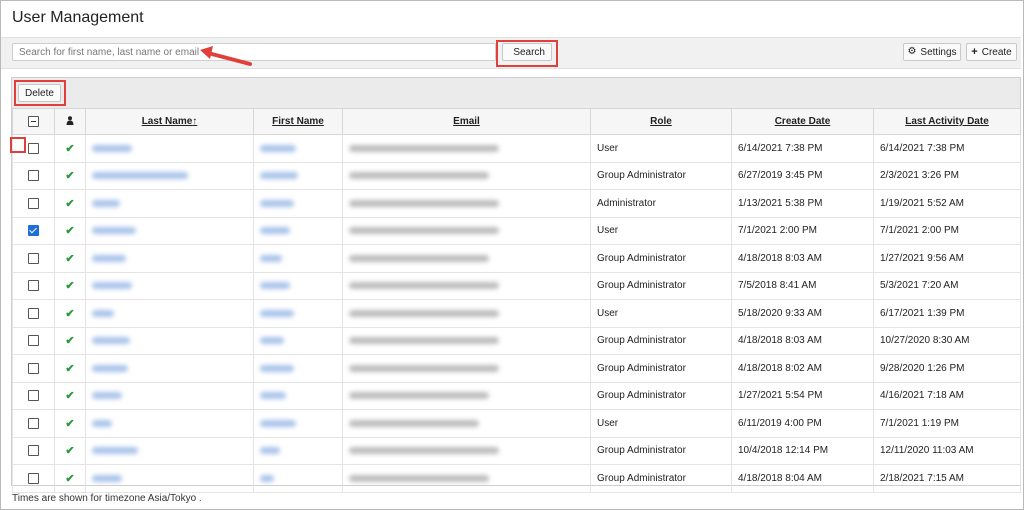 This screenshot has height=510, width=1024. What do you see at coordinates (516, 423) in the screenshot?
I see `table-row: ✔ User 6/11/2019 4:00 PM 7/1/2021 1:19 PM` at bounding box center [516, 423].